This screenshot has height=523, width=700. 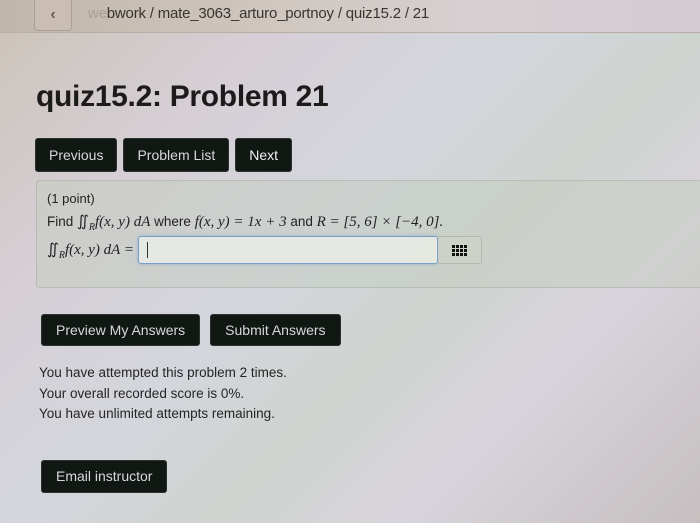 I want to click on email-instructor-button: Email instructor, so click(x=104, y=476).